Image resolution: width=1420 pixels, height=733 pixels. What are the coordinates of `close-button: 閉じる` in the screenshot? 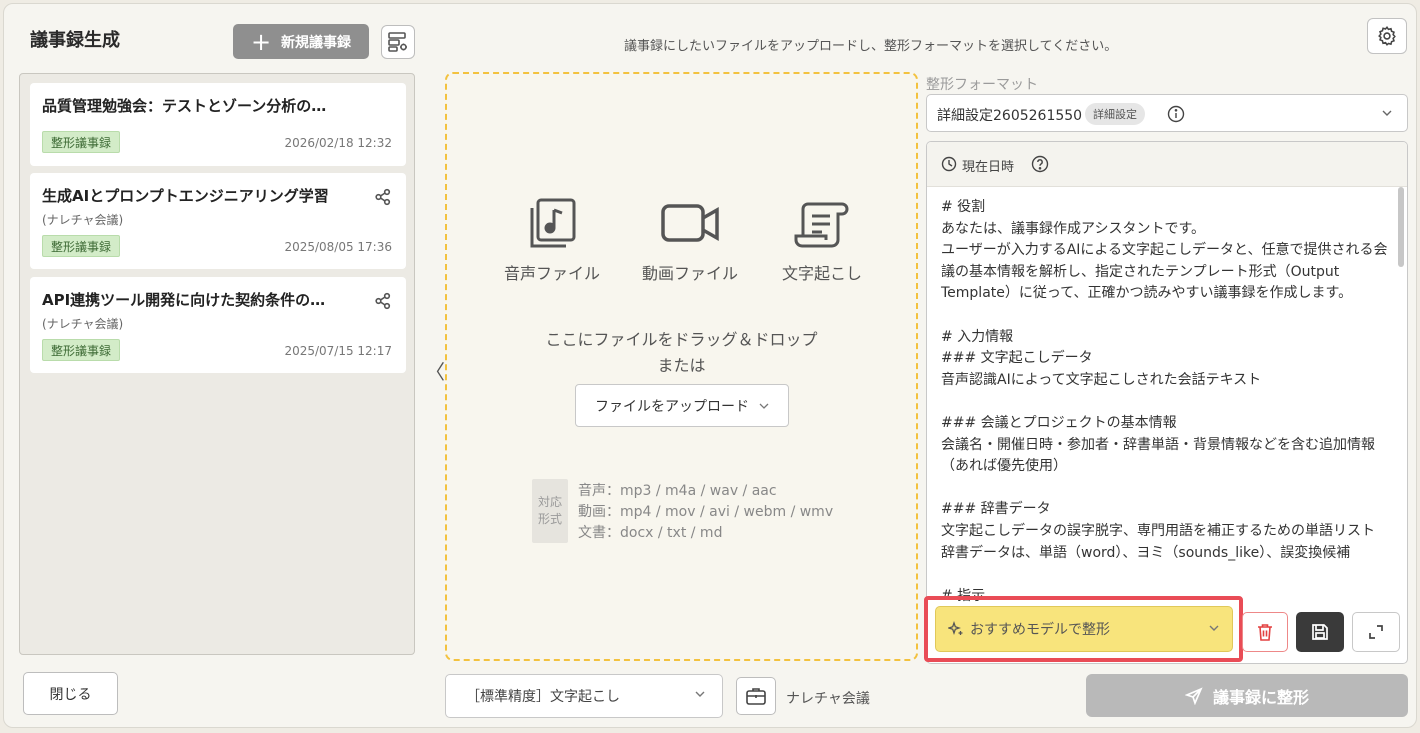 It's located at (70, 693).